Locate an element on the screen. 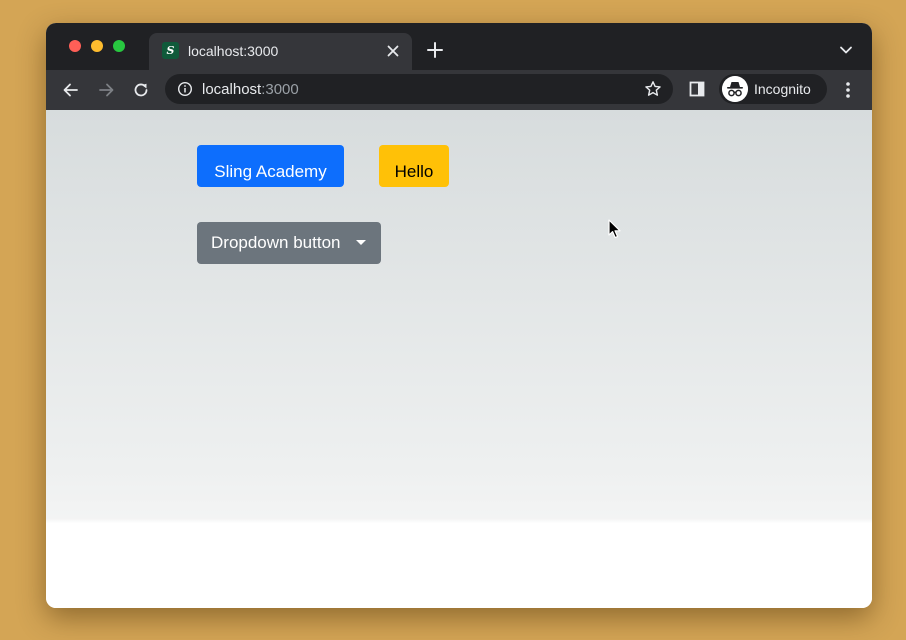 The width and height of the screenshot is (906, 640). url-text: localhost:3000 is located at coordinates (250, 89).